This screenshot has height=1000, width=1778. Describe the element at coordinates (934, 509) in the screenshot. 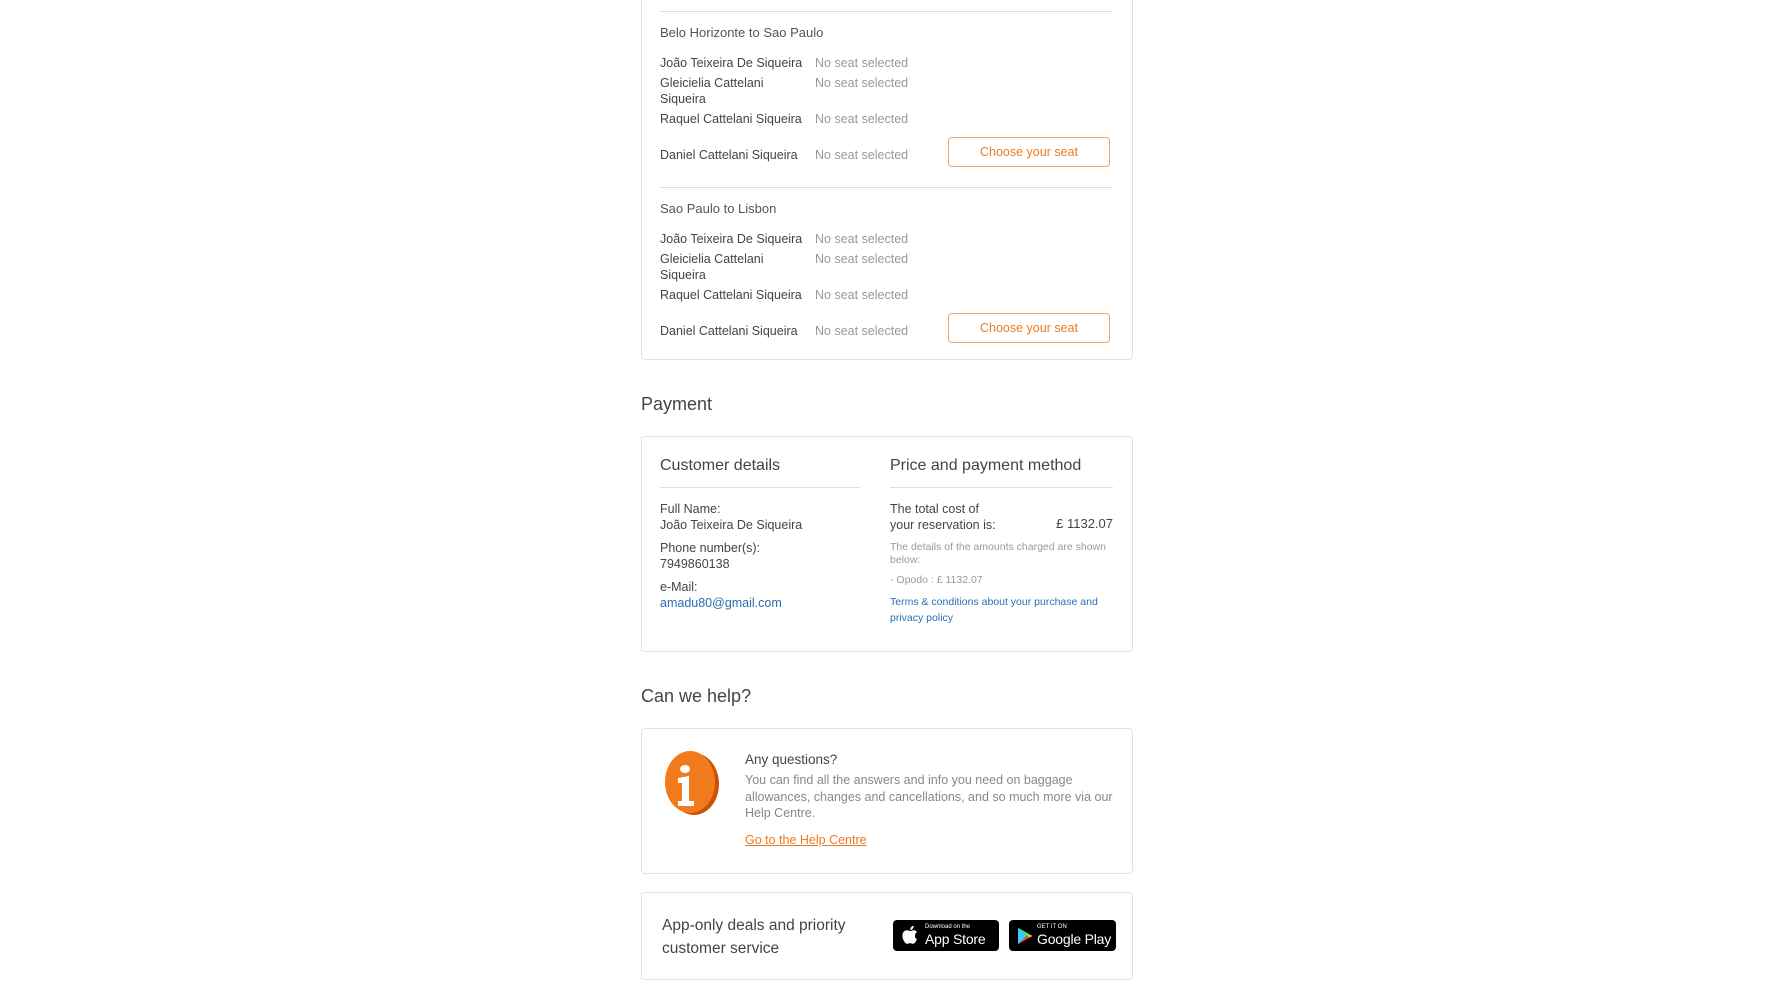

I see `total-label-line1: The total cost of` at that location.